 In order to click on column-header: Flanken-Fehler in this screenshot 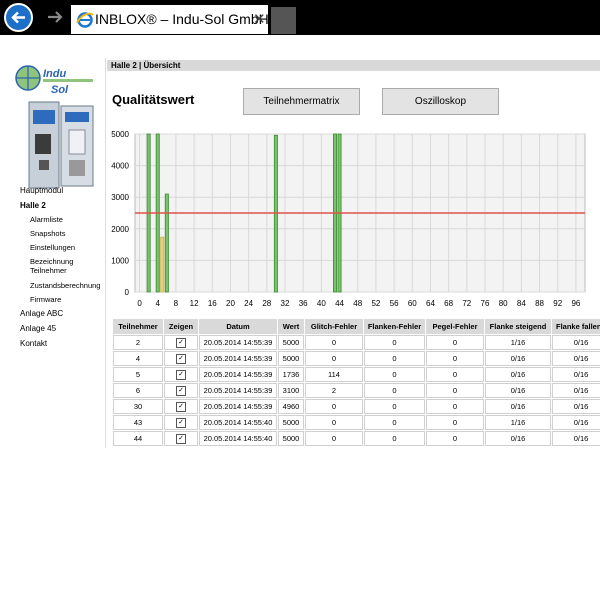, I will do `click(394, 326)`.